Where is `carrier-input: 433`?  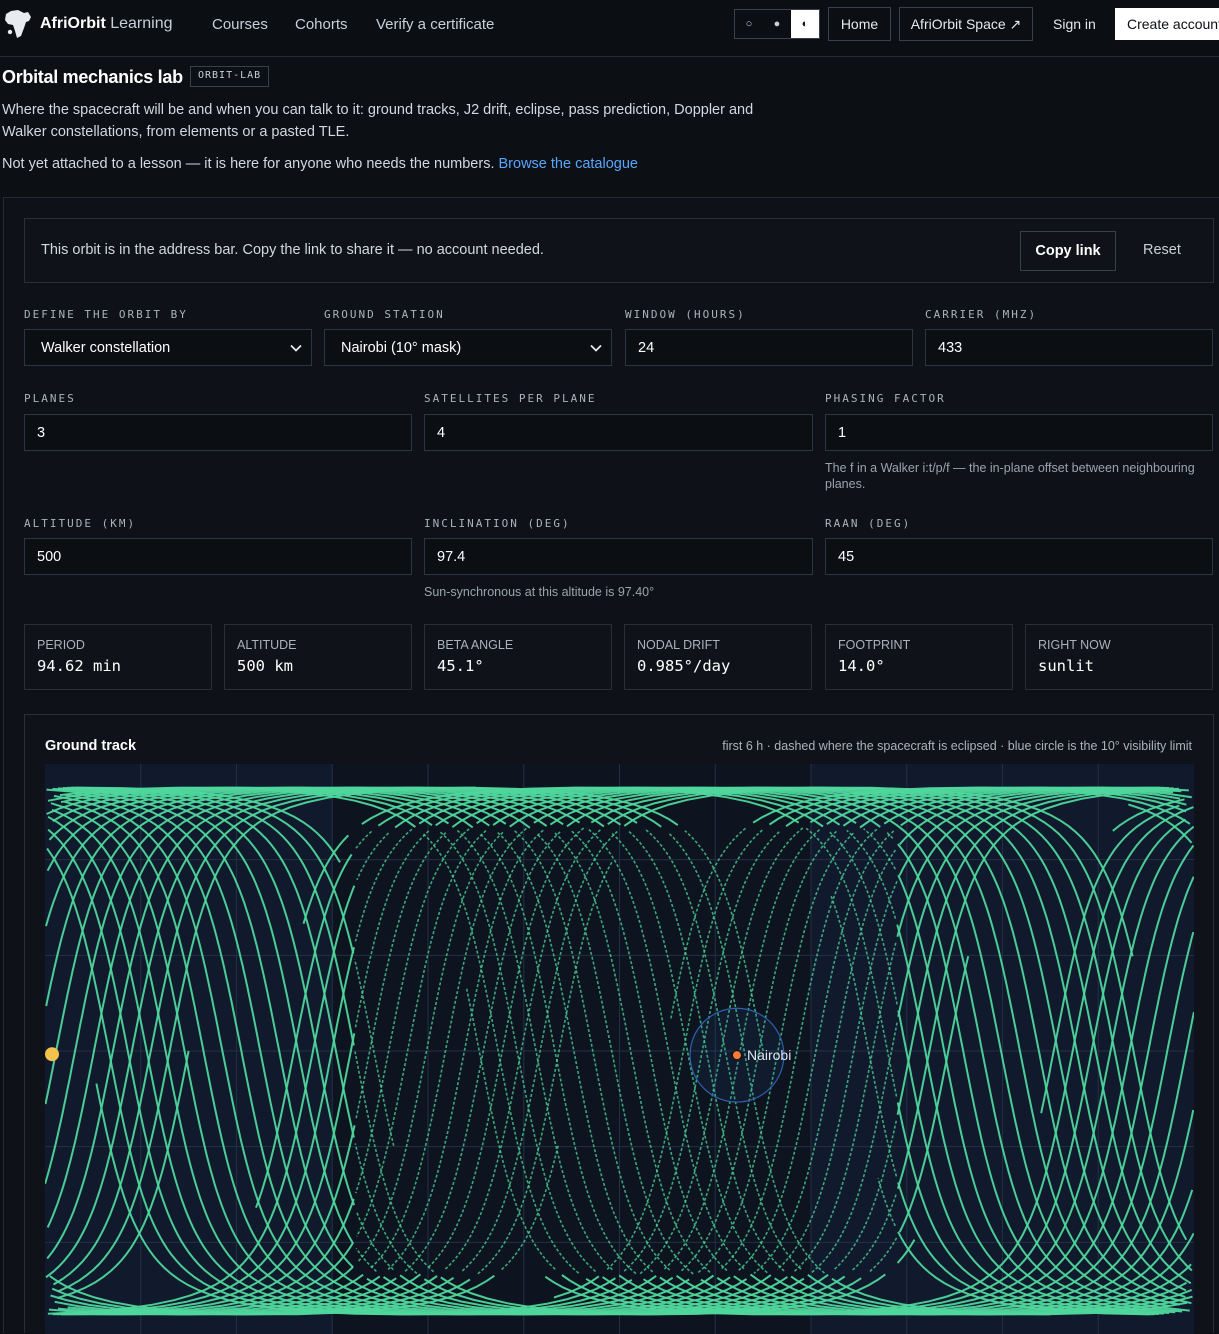
carrier-input: 433 is located at coordinates (1069, 347).